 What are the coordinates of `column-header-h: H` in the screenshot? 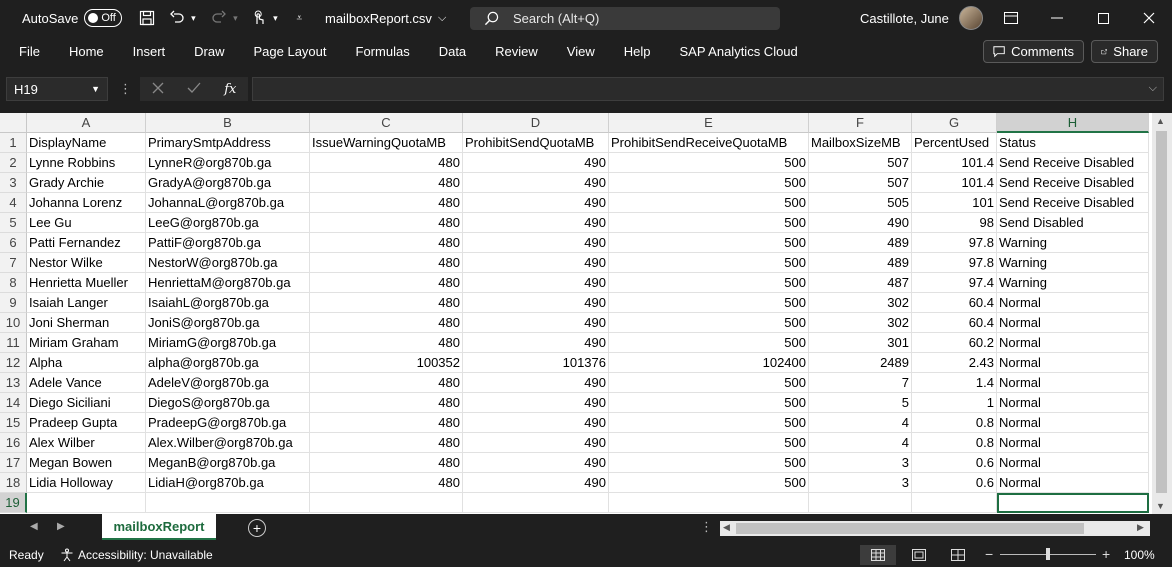 It's located at (1073, 123).